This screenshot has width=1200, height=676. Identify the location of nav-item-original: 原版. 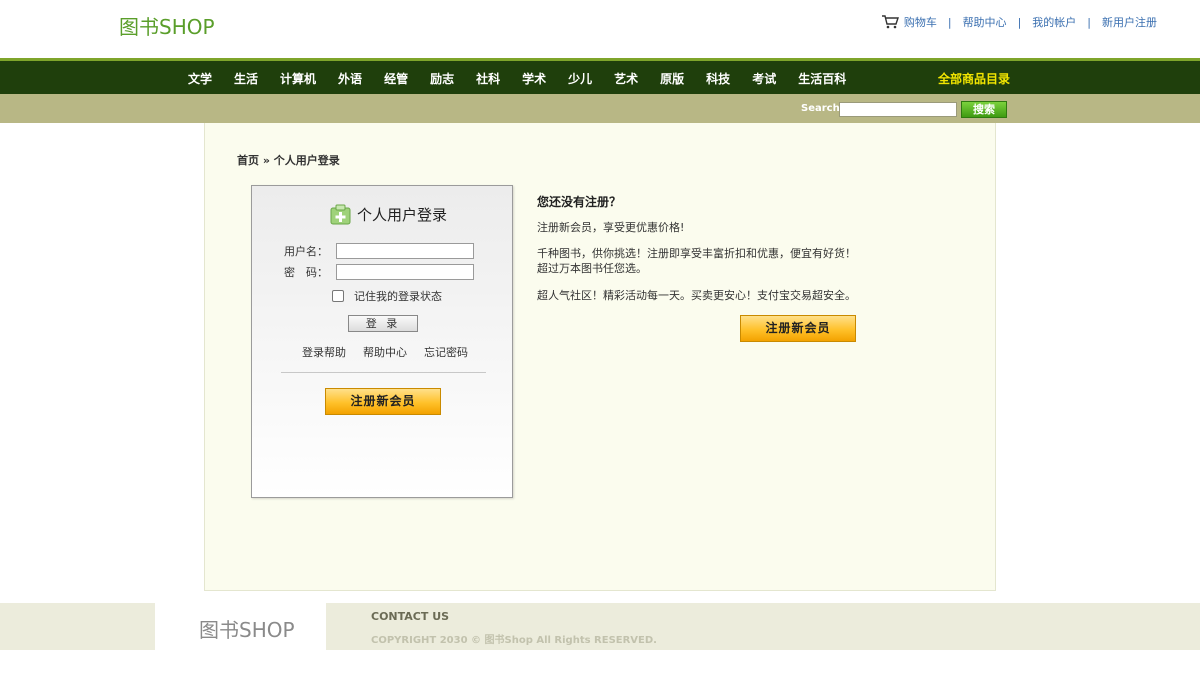
(672, 78).